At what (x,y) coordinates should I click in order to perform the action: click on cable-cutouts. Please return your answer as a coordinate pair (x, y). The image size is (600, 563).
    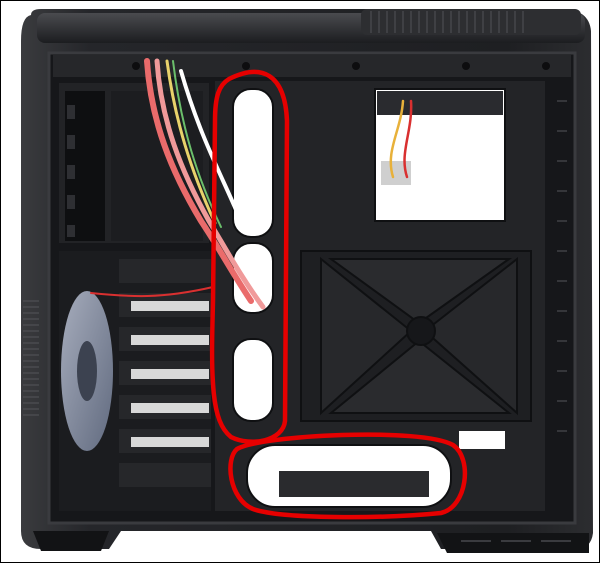
    Looking at the image, I should click on (253, 255).